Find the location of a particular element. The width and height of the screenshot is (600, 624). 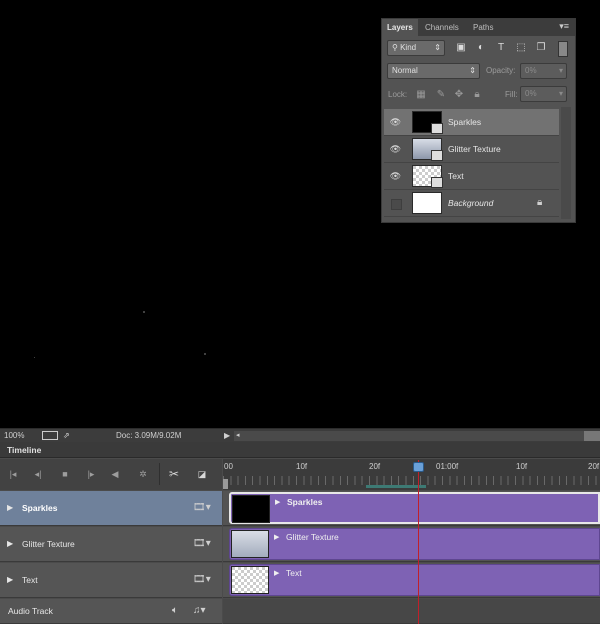

lock-label: Lock: is located at coordinates (398, 94).